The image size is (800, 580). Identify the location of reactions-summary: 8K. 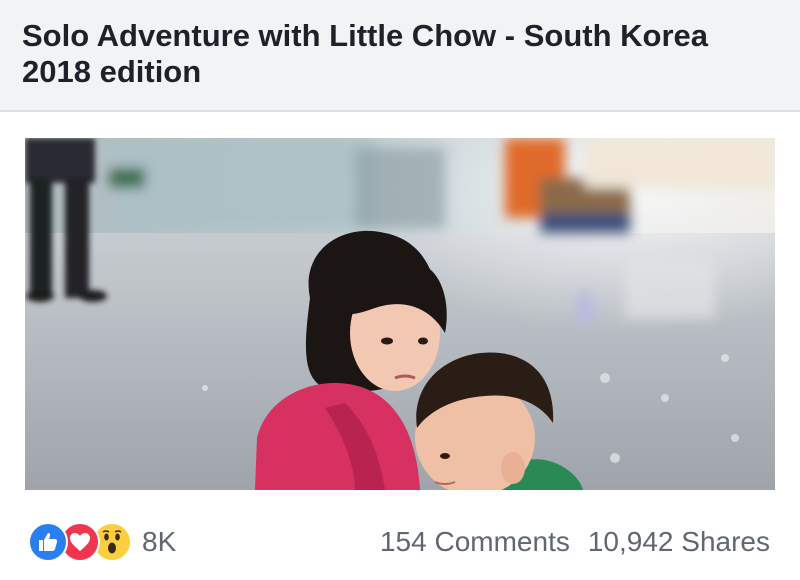
(102, 542).